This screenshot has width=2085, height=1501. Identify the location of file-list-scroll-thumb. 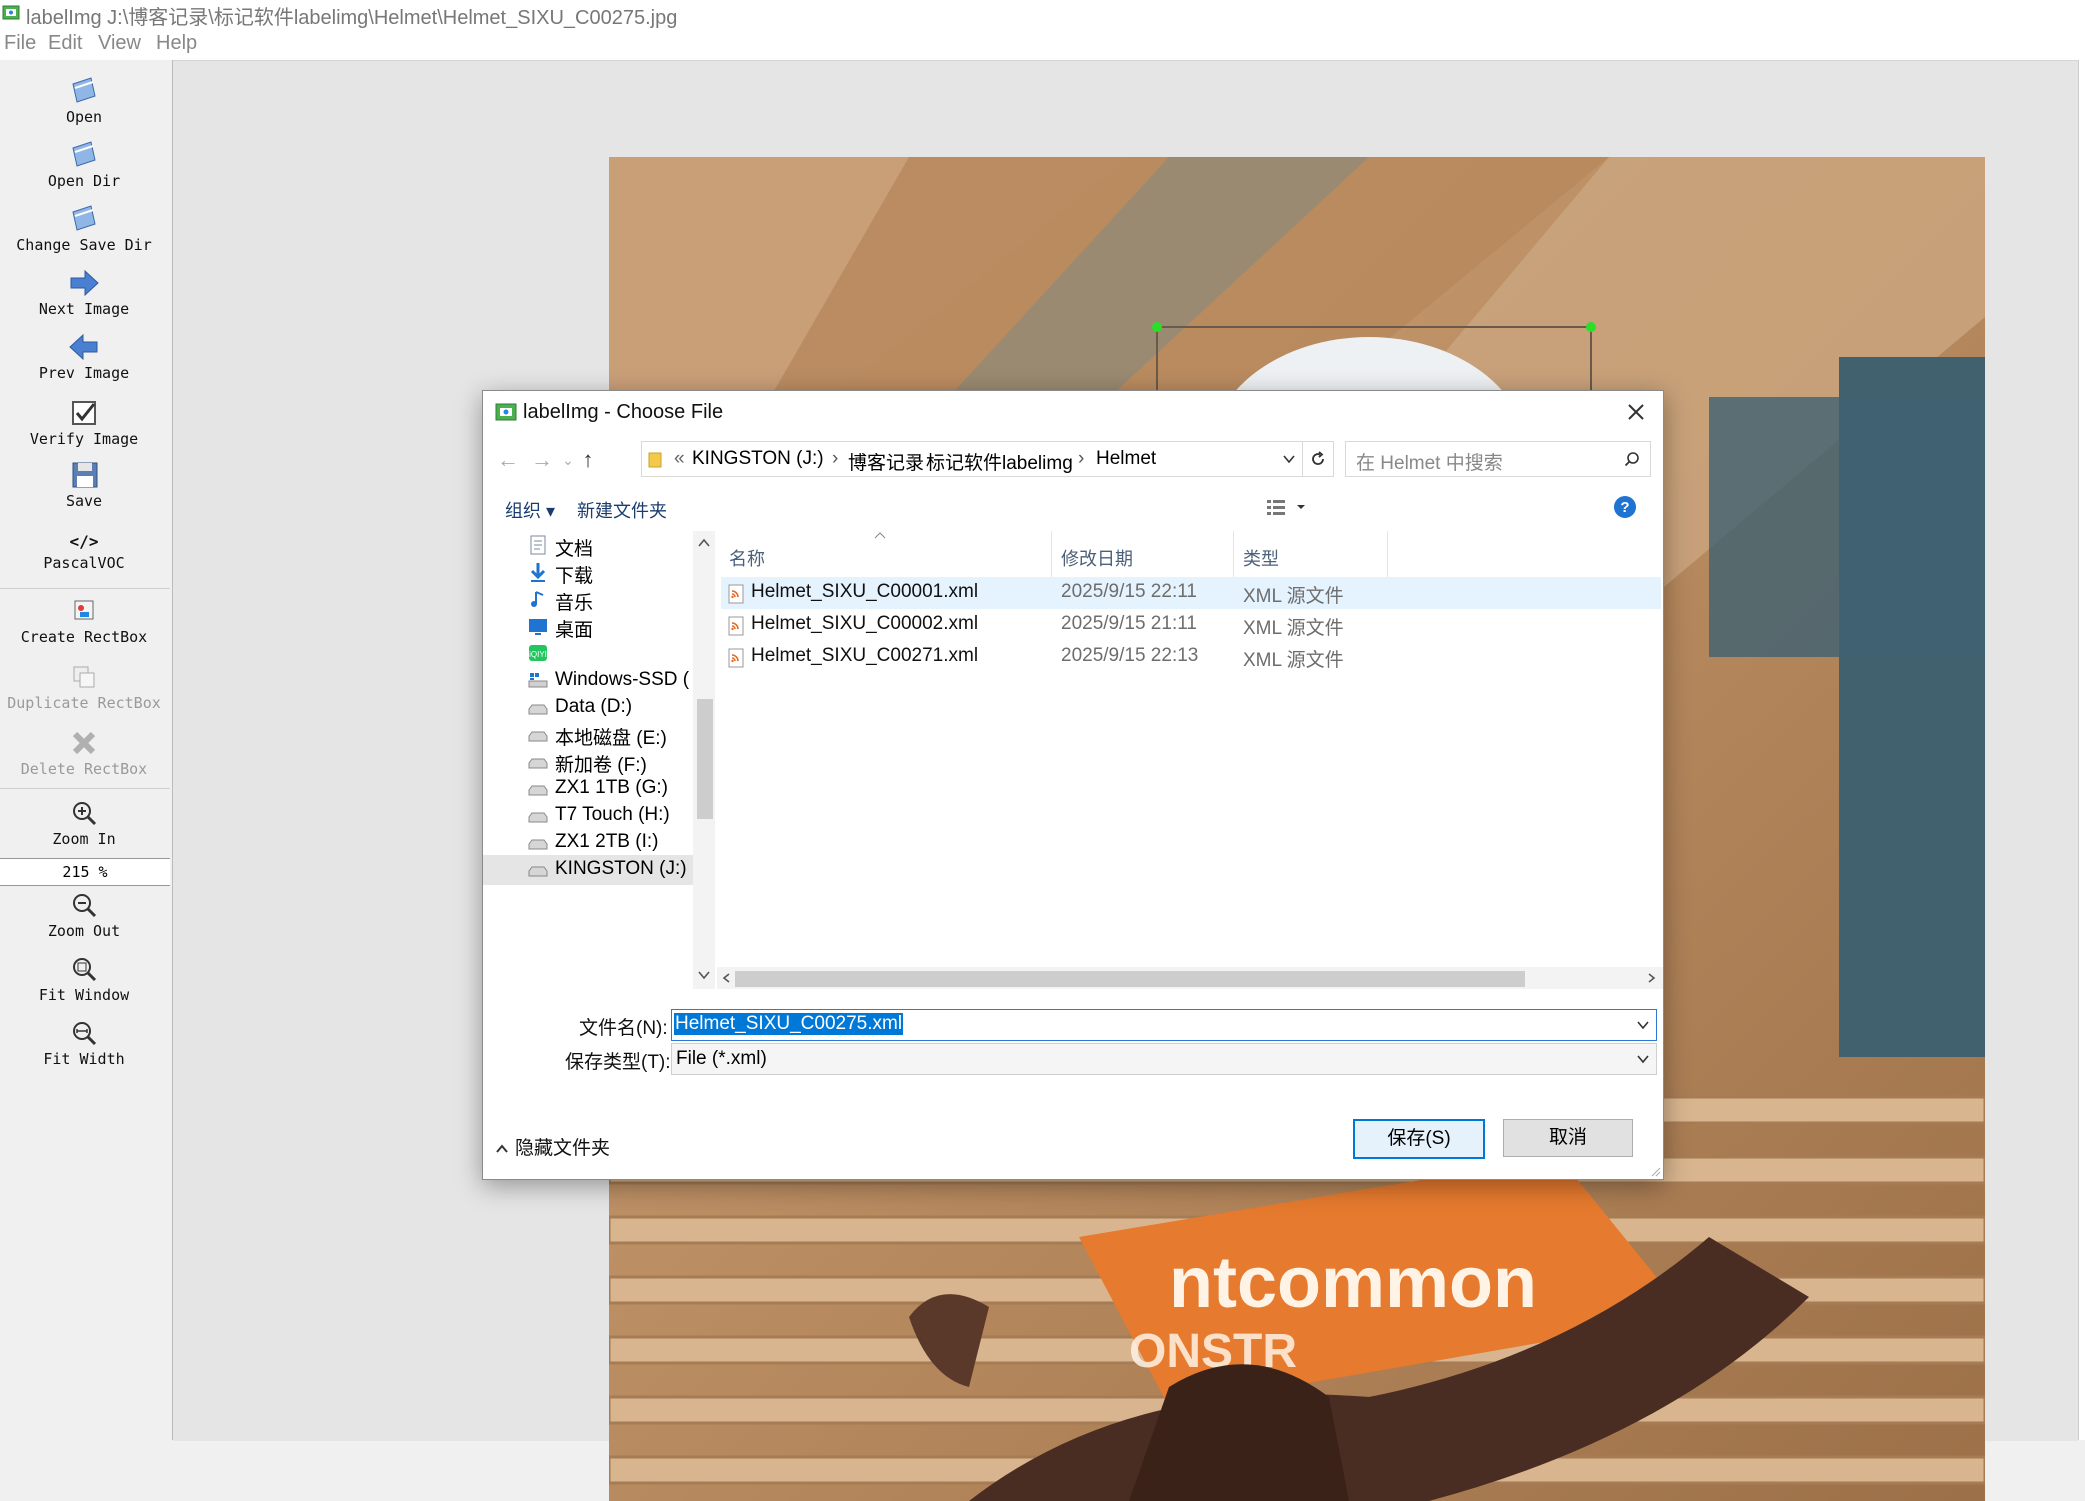
(1130, 979).